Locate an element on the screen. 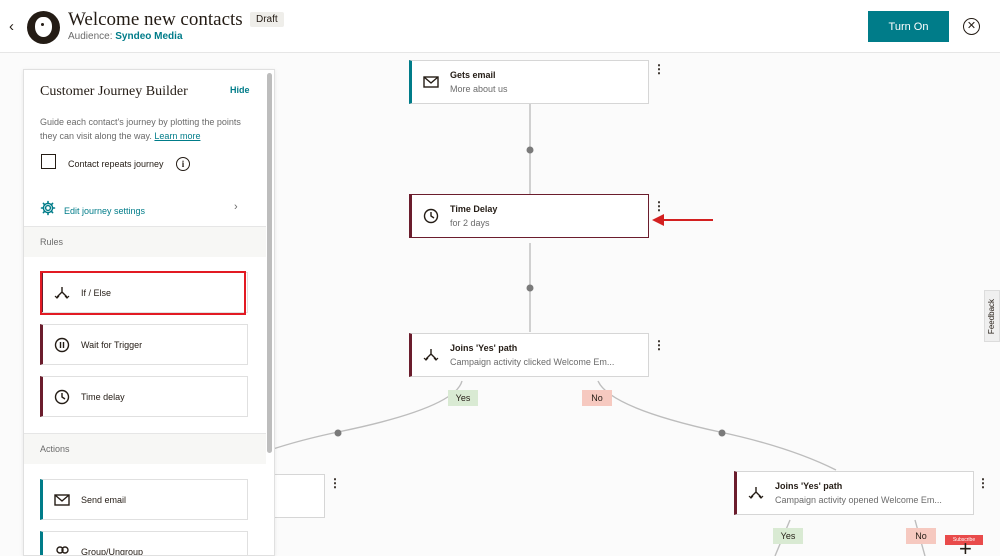 Image resolution: width=1000 pixels, height=556 pixels. node-subtitle: for 2 days is located at coordinates (470, 223).